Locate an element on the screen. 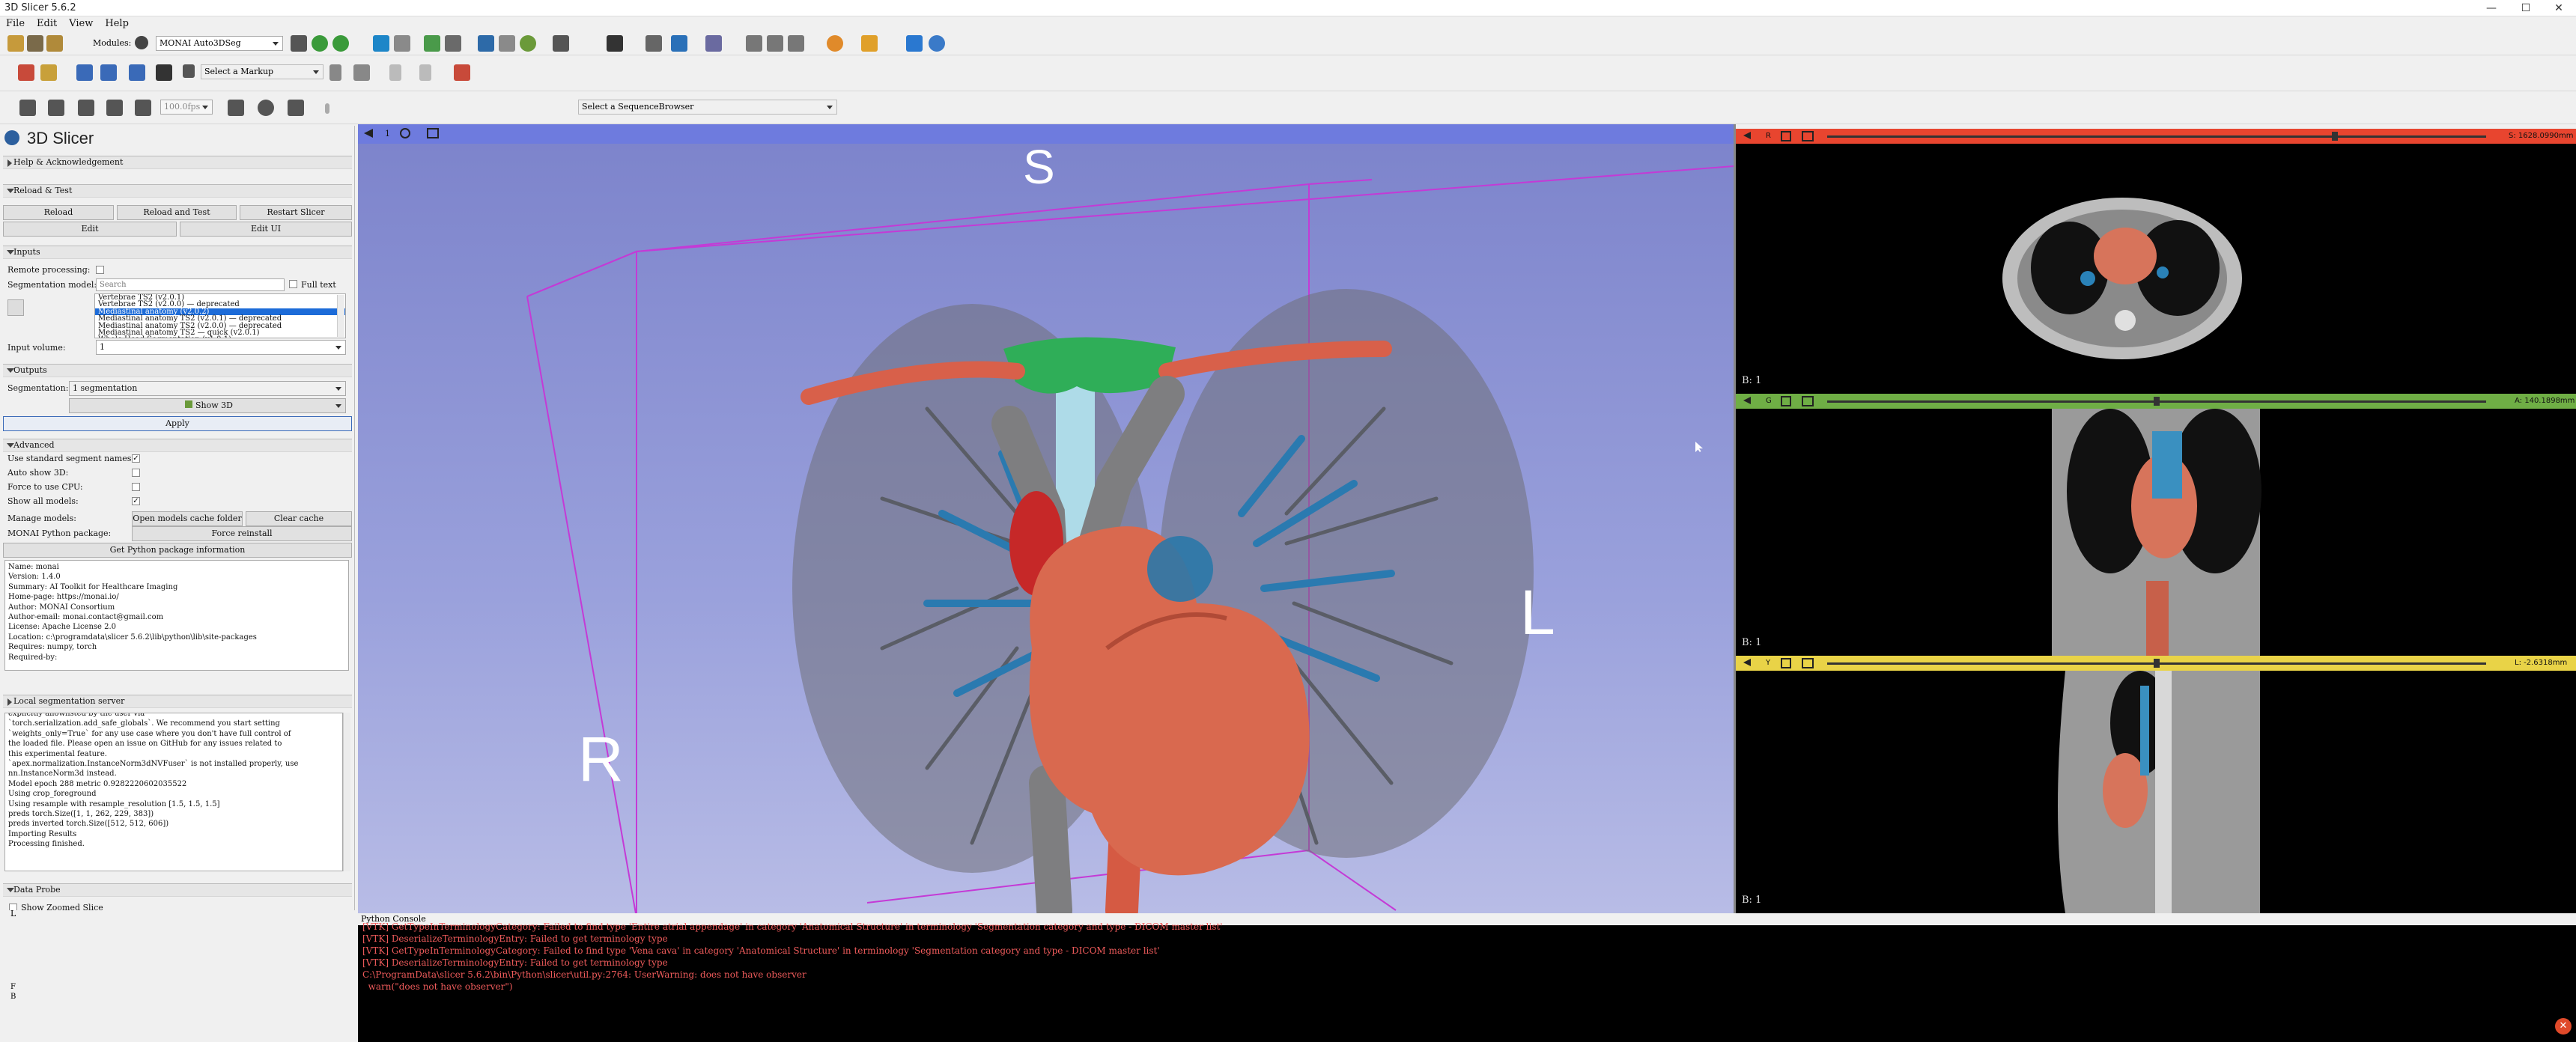 This screenshot has width=2576, height=1042. last-frame-icon is located at coordinates (143, 108).